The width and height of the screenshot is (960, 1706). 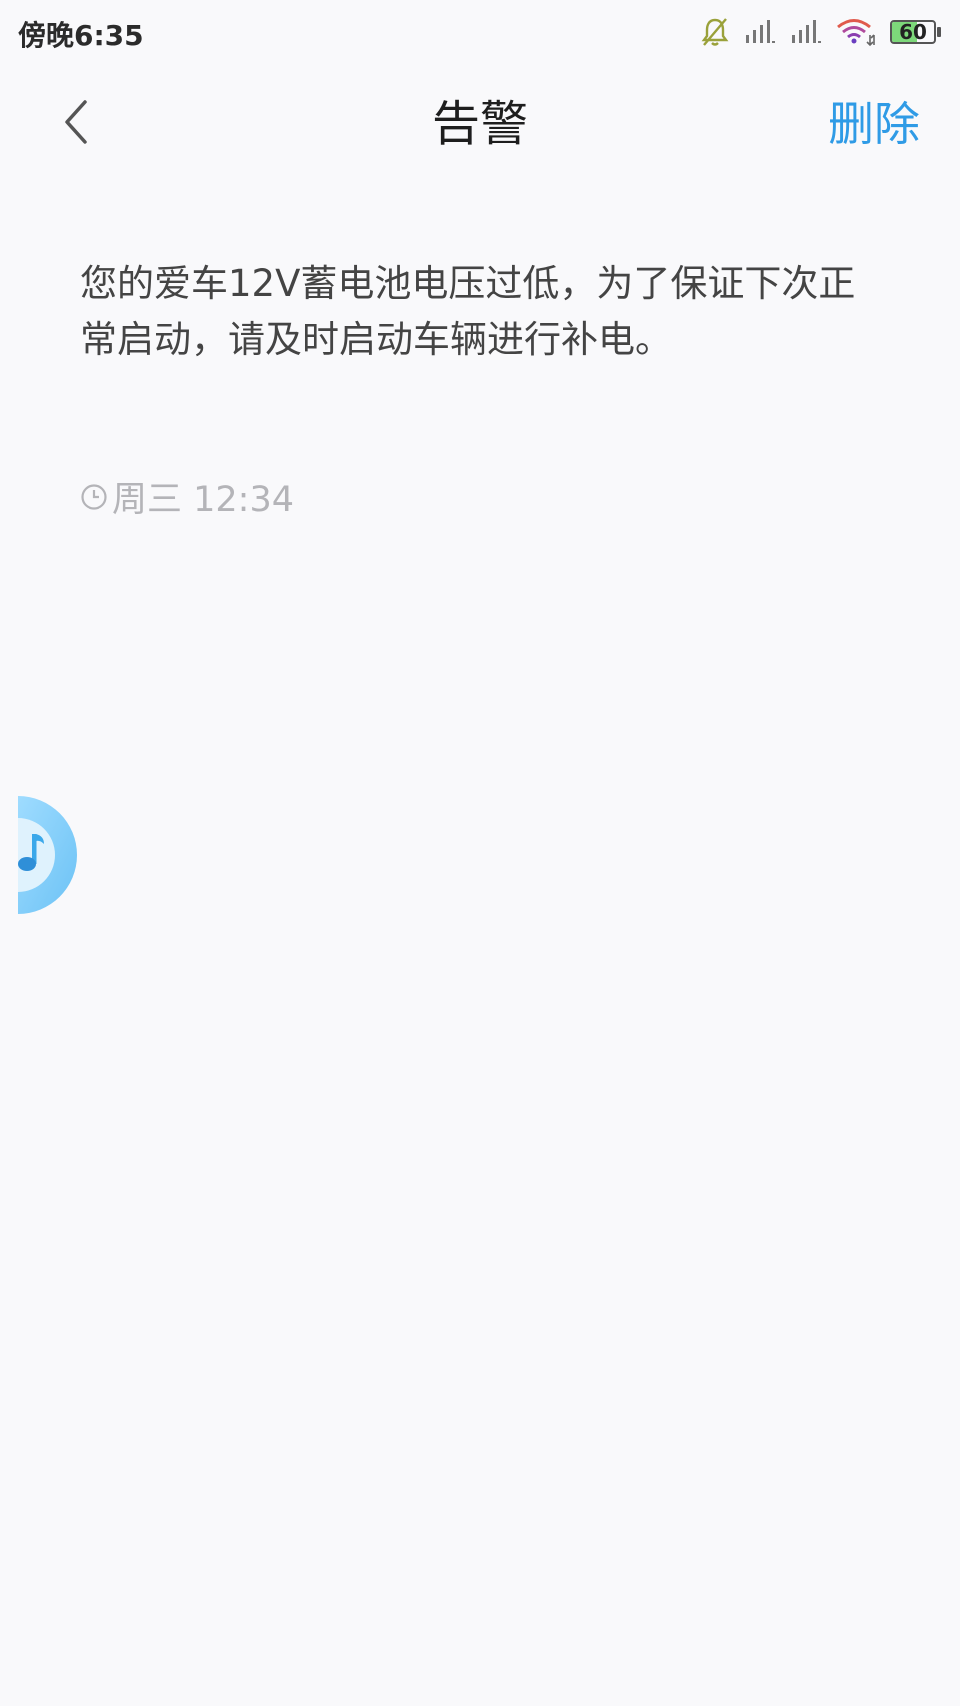 I want to click on status-time: 傍晚6:35, so click(x=81, y=35).